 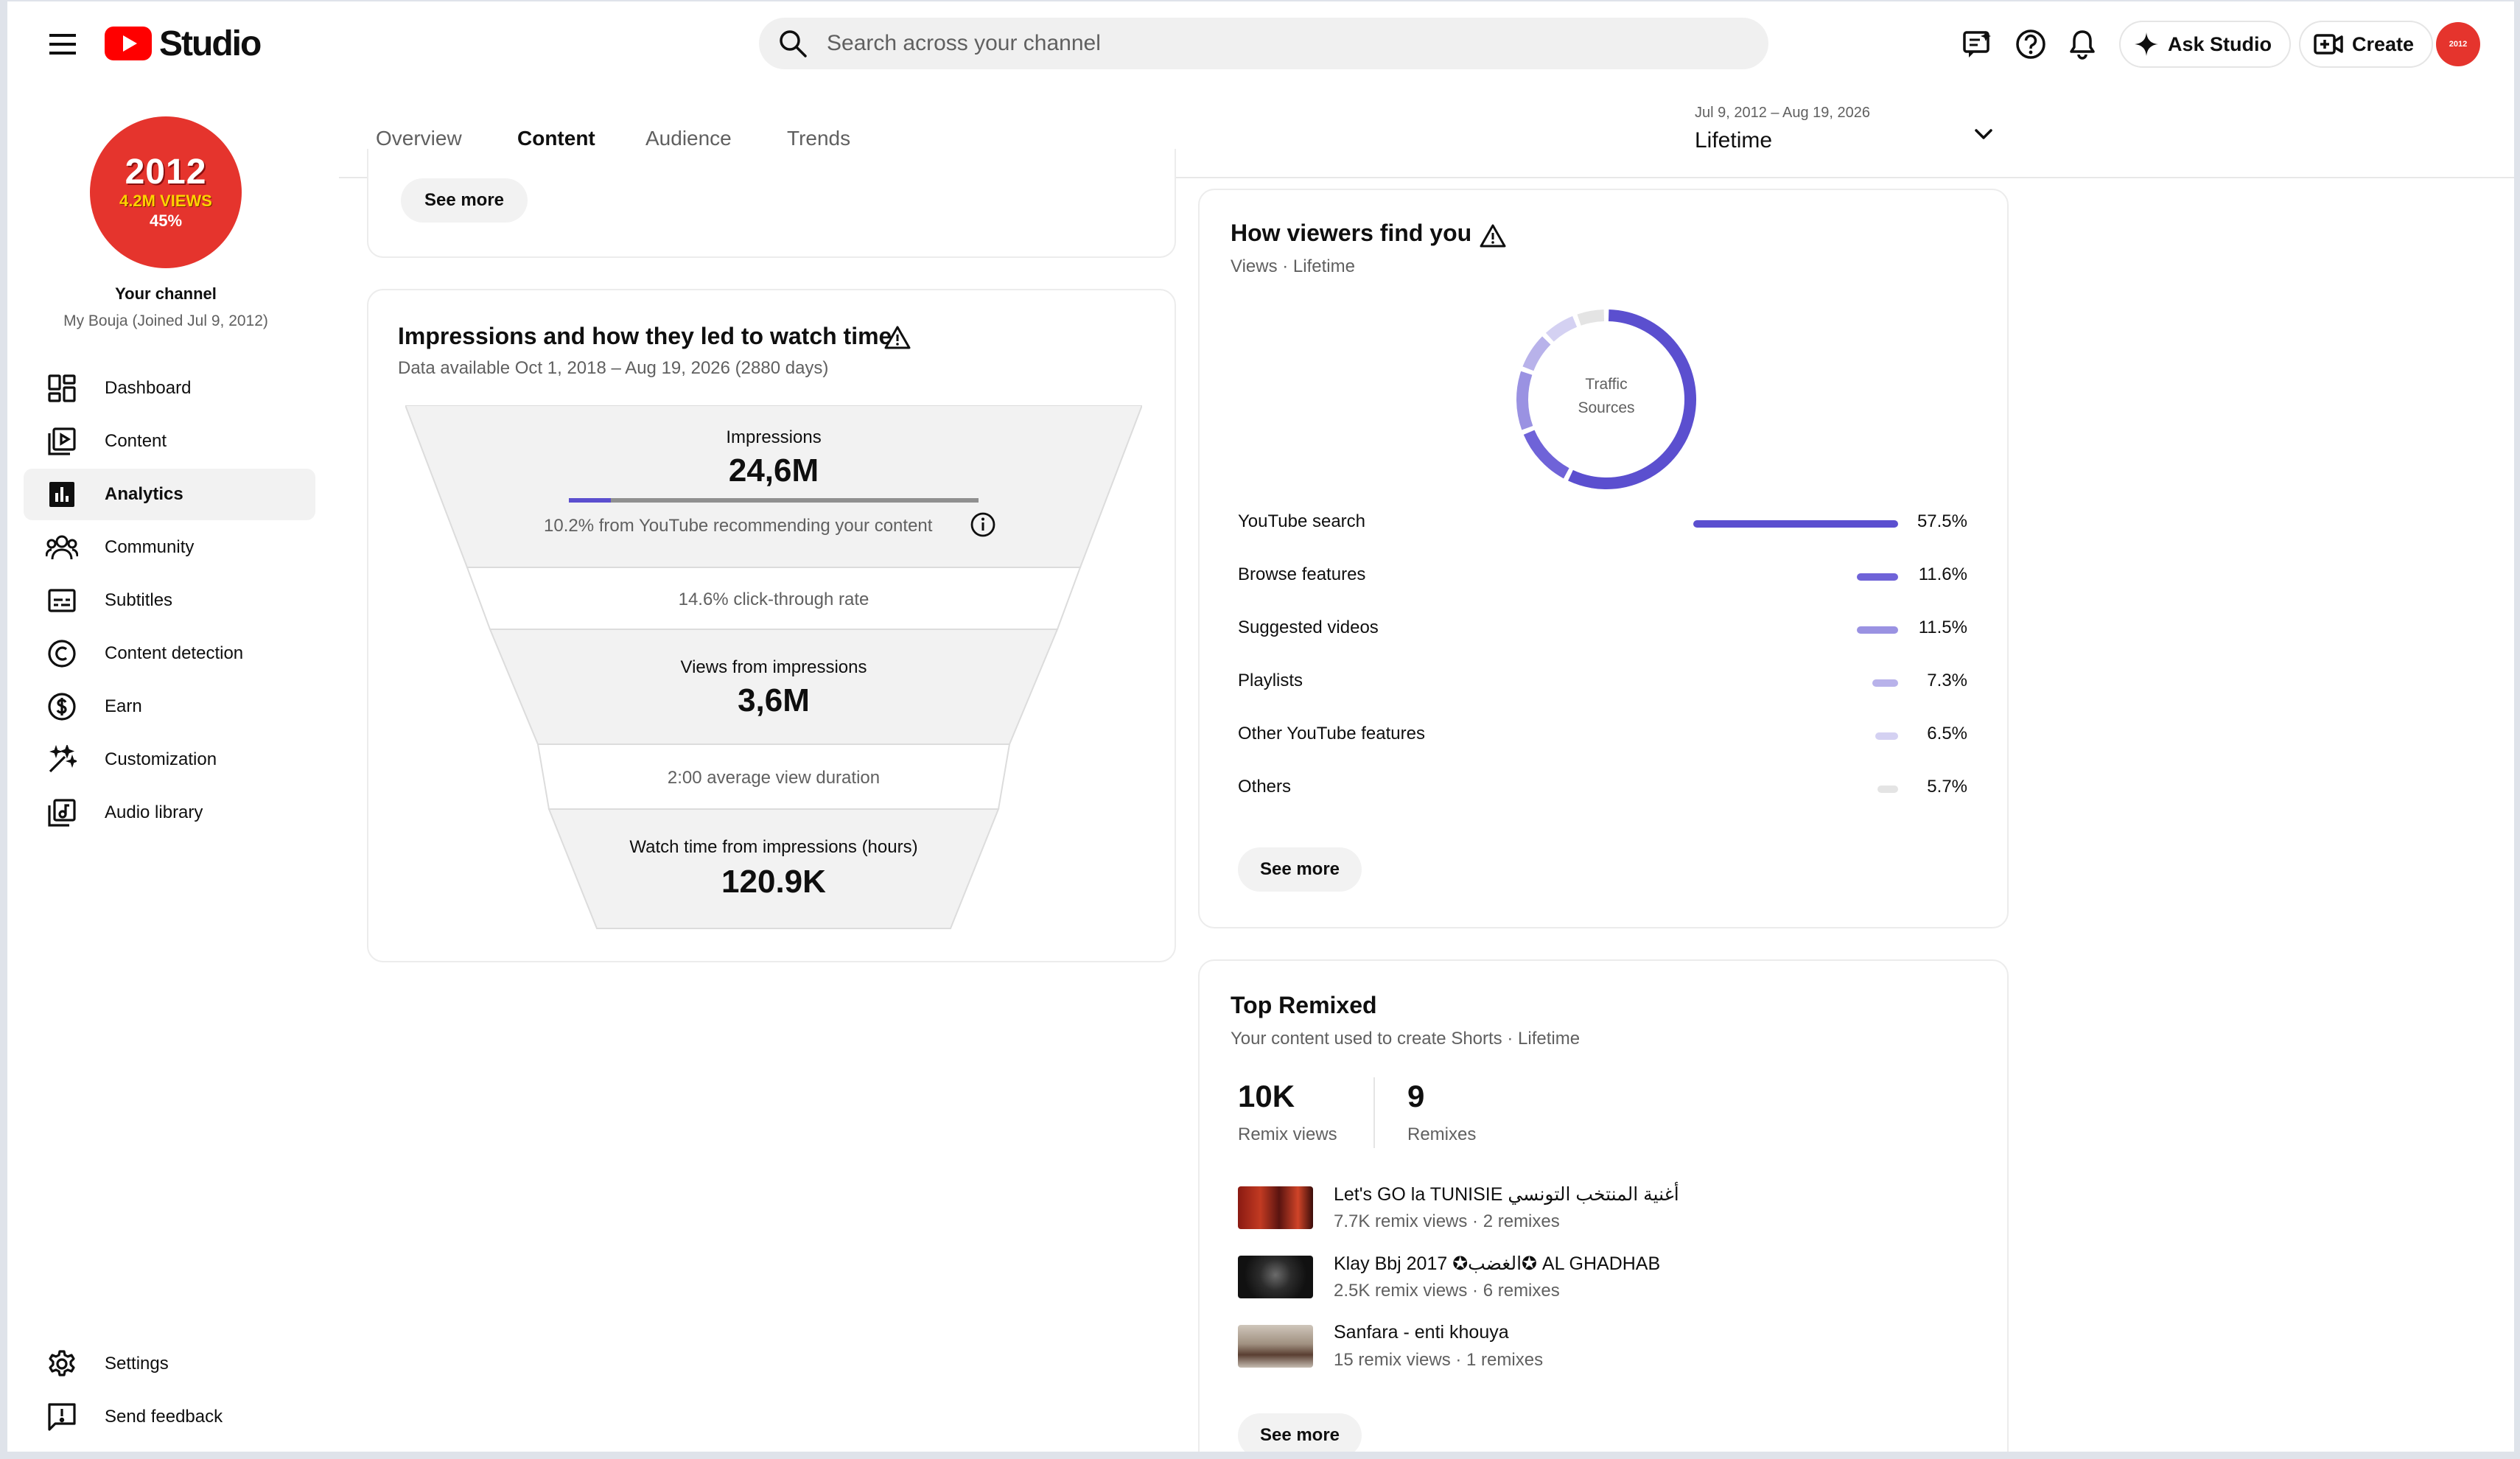 What do you see at coordinates (1983, 134) in the screenshot?
I see `chevron-down-icon` at bounding box center [1983, 134].